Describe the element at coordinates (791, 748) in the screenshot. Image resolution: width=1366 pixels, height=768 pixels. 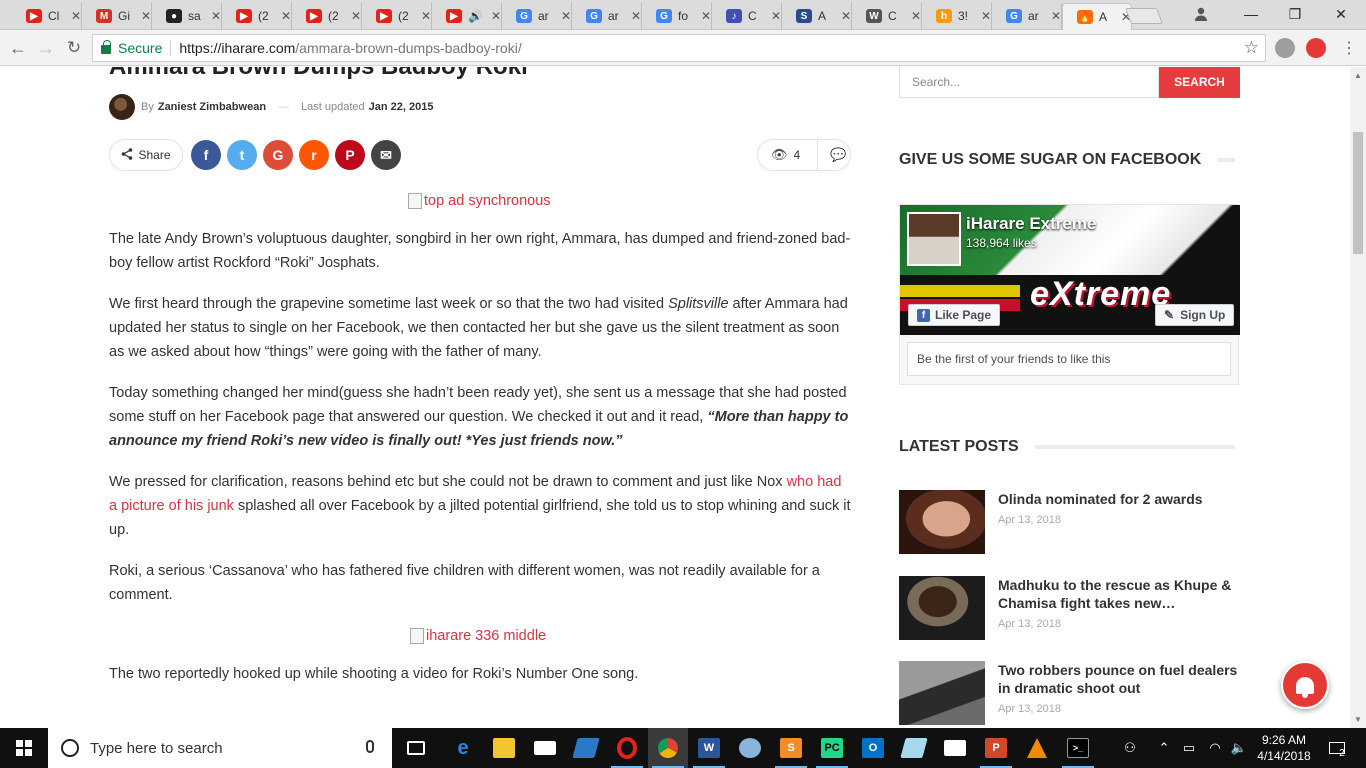
I see `taskbar-sublime: S` at that location.